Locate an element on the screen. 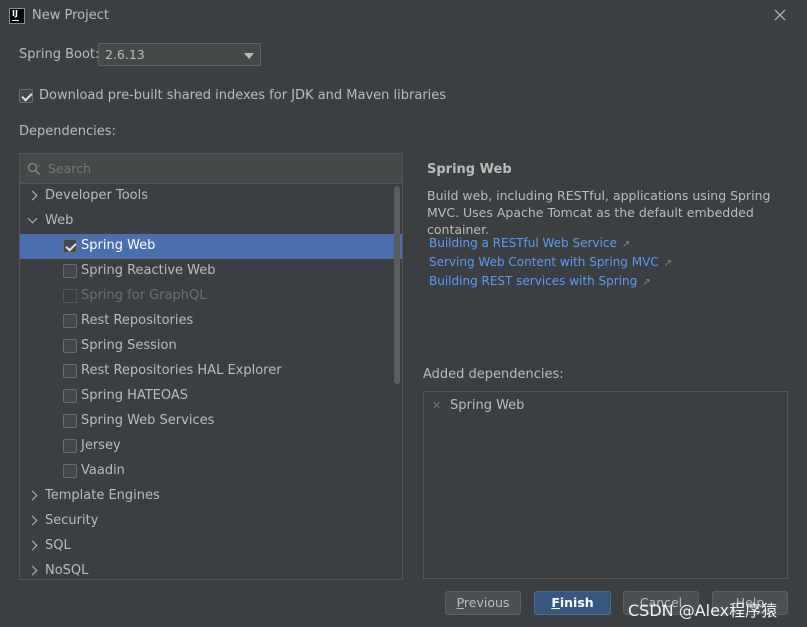  dependency-search-bar is located at coordinates (211, 169).